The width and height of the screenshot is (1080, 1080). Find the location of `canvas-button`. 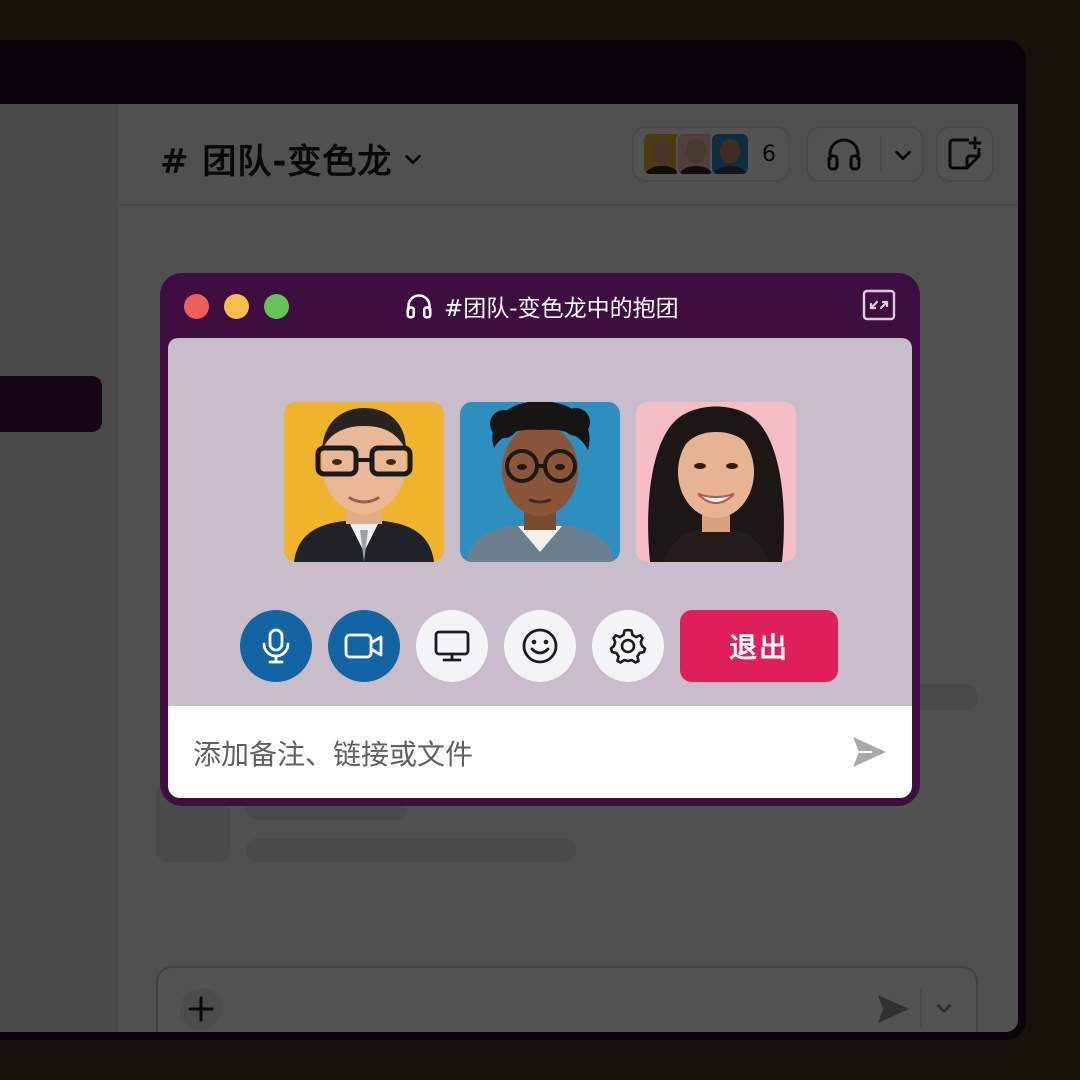

canvas-button is located at coordinates (965, 154).